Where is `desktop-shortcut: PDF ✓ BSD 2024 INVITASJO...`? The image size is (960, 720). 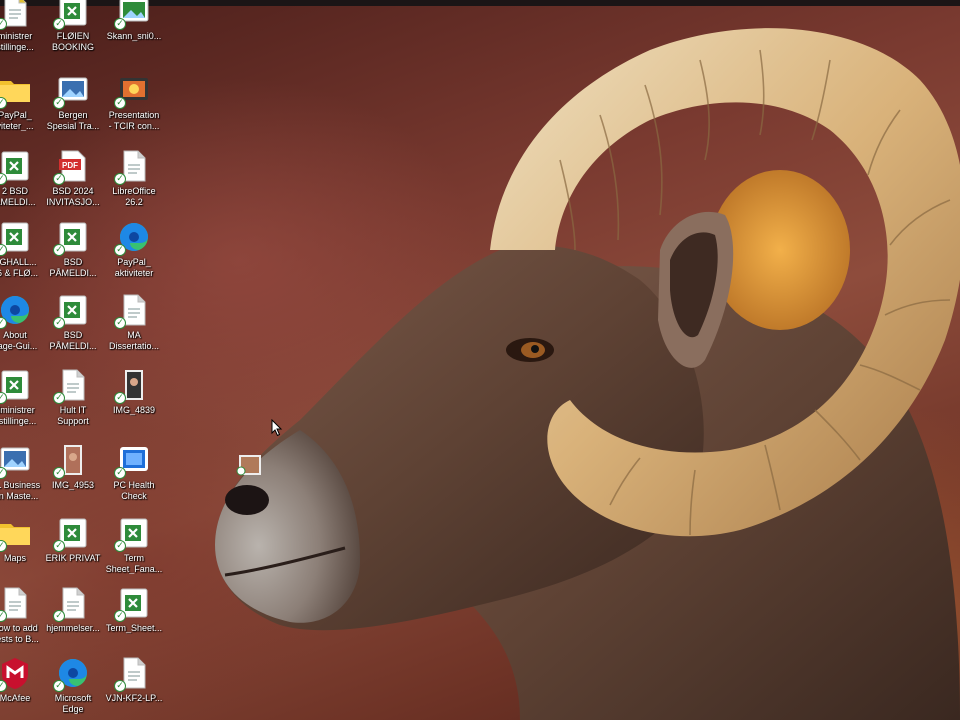
desktop-shortcut: PDF ✓ BSD 2024 INVITASJO... is located at coordinates (73, 184).